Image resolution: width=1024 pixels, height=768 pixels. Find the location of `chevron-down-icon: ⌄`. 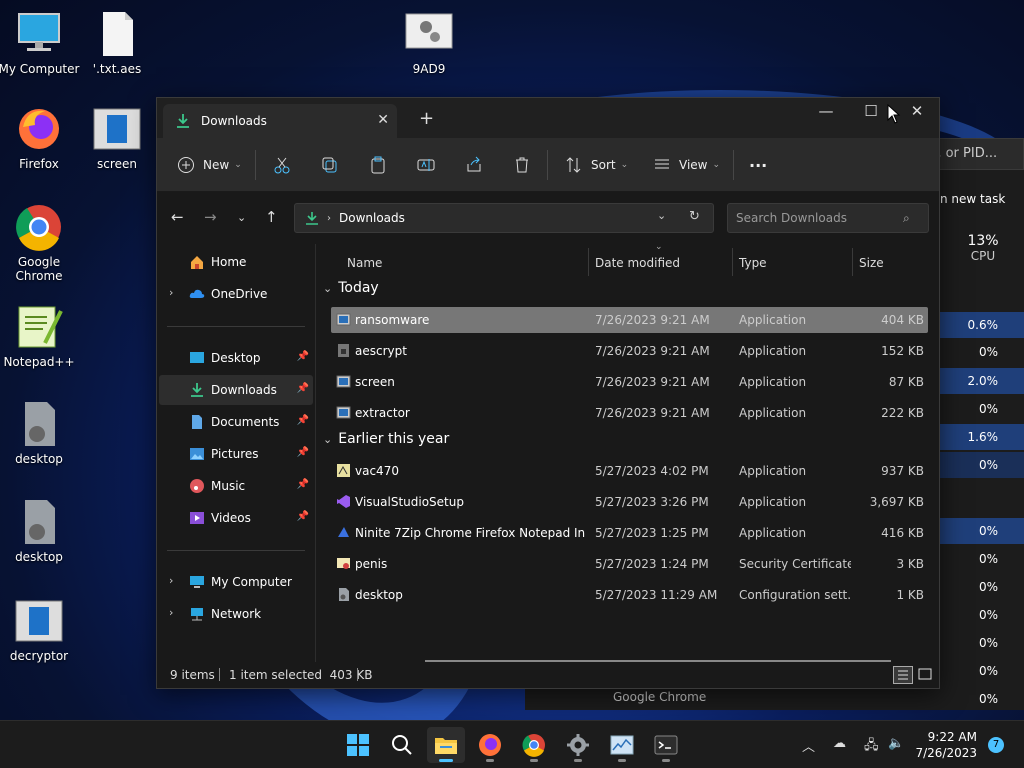

chevron-down-icon: ⌄ is located at coordinates (661, 215).